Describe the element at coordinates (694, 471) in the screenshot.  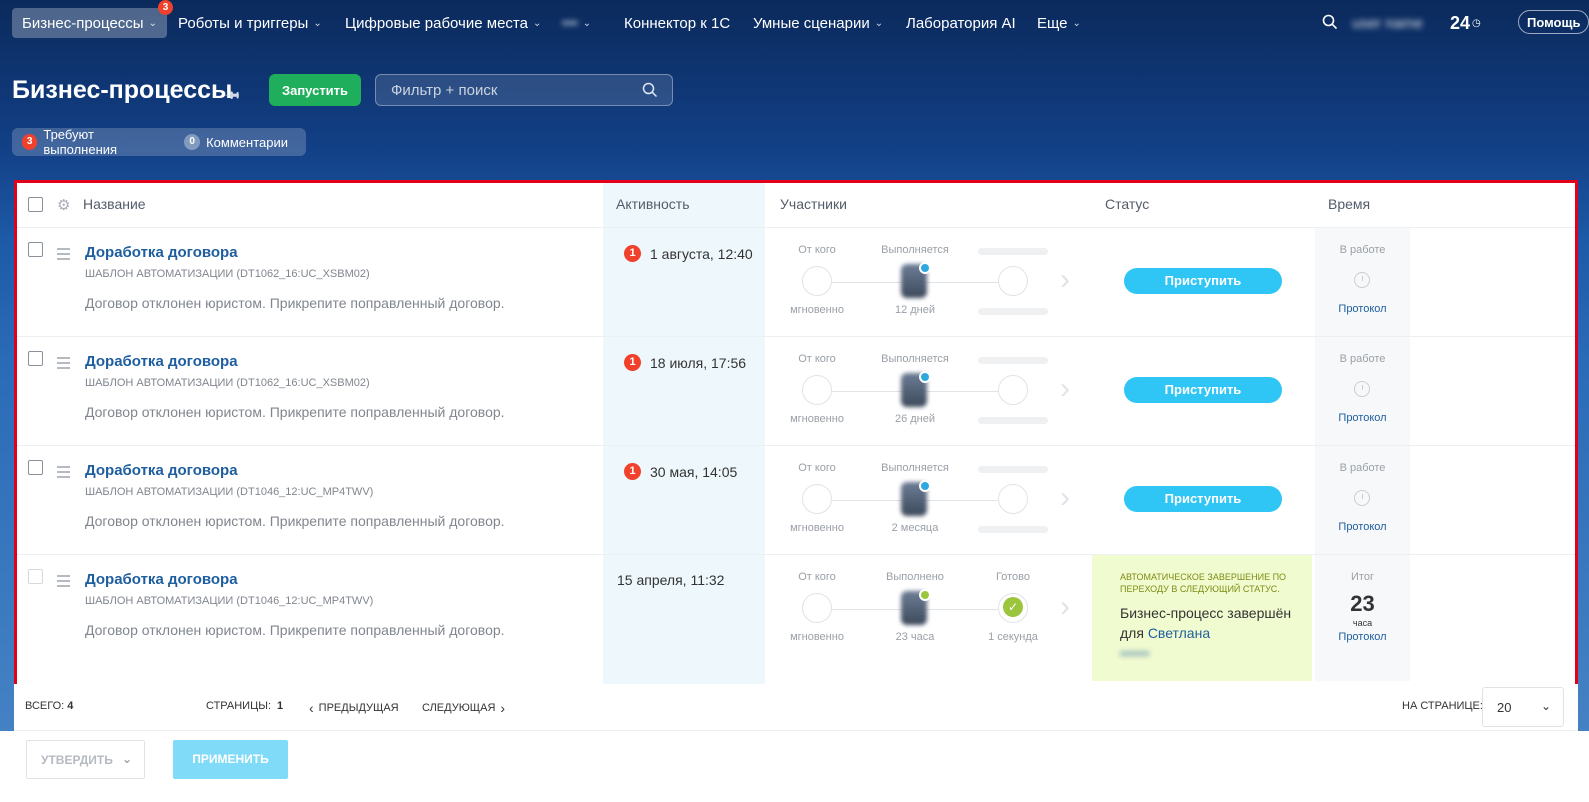
I see `activity-text: 30 мая, 14:05` at that location.